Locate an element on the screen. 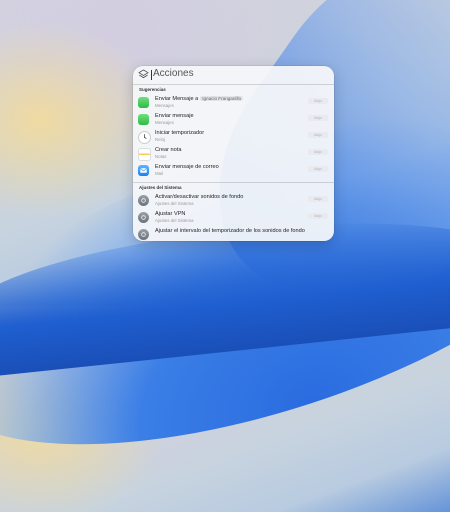 The width and height of the screenshot is (450, 512). search-bar: Acciones is located at coordinates (233, 75).